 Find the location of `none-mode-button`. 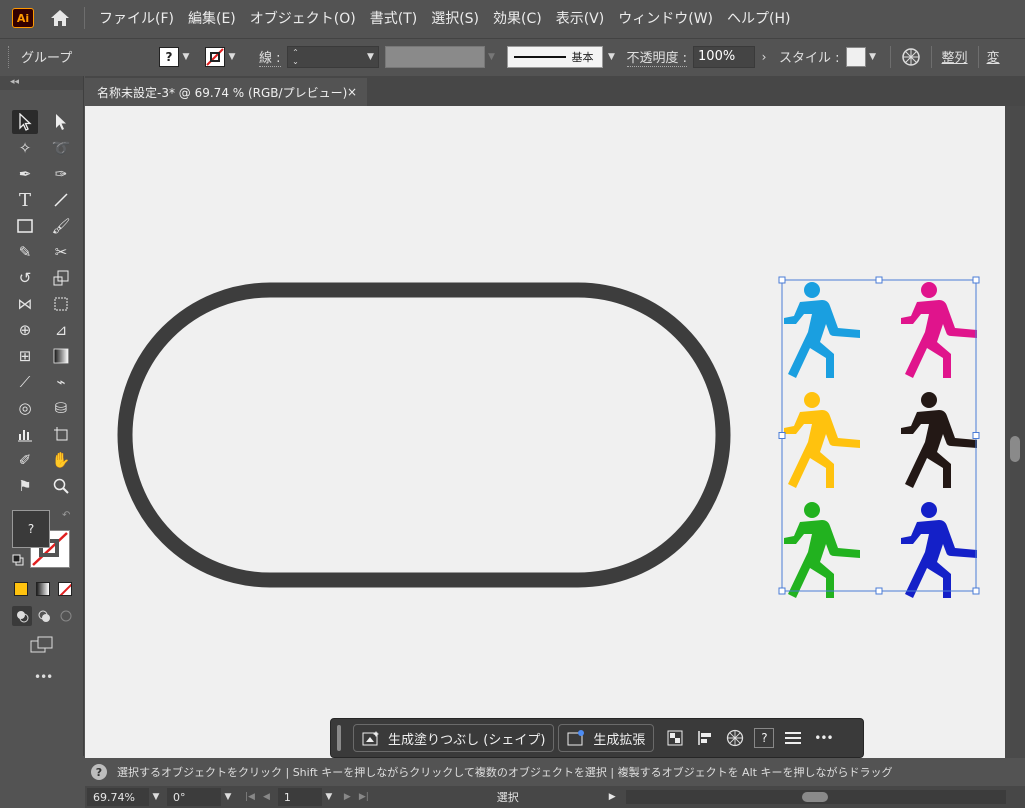

none-mode-button is located at coordinates (65, 589).